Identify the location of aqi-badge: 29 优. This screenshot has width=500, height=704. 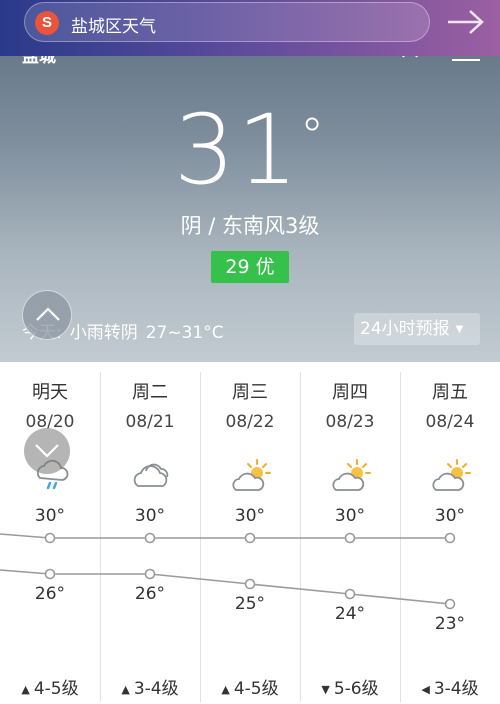
(250, 267).